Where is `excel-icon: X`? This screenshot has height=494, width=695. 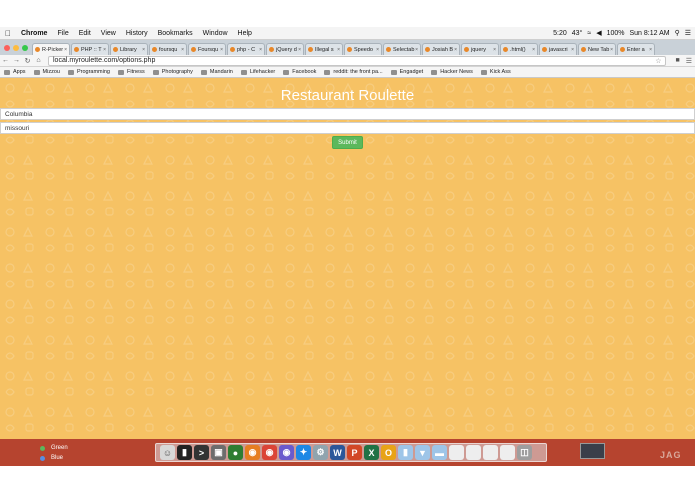 excel-icon: X is located at coordinates (371, 452).